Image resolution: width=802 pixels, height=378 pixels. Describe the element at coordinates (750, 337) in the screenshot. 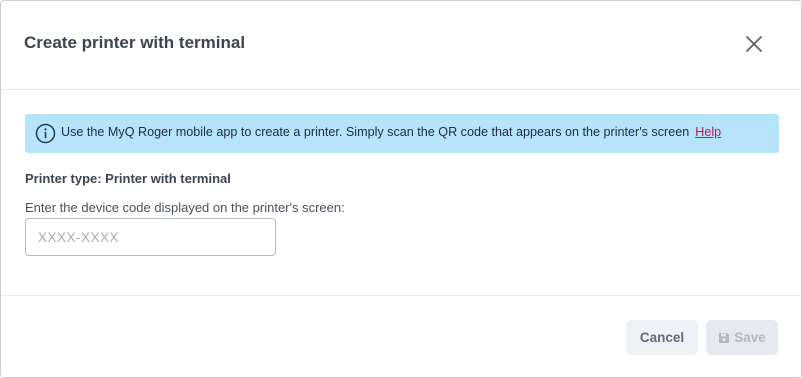

I see `save-button-label: Save` at that location.